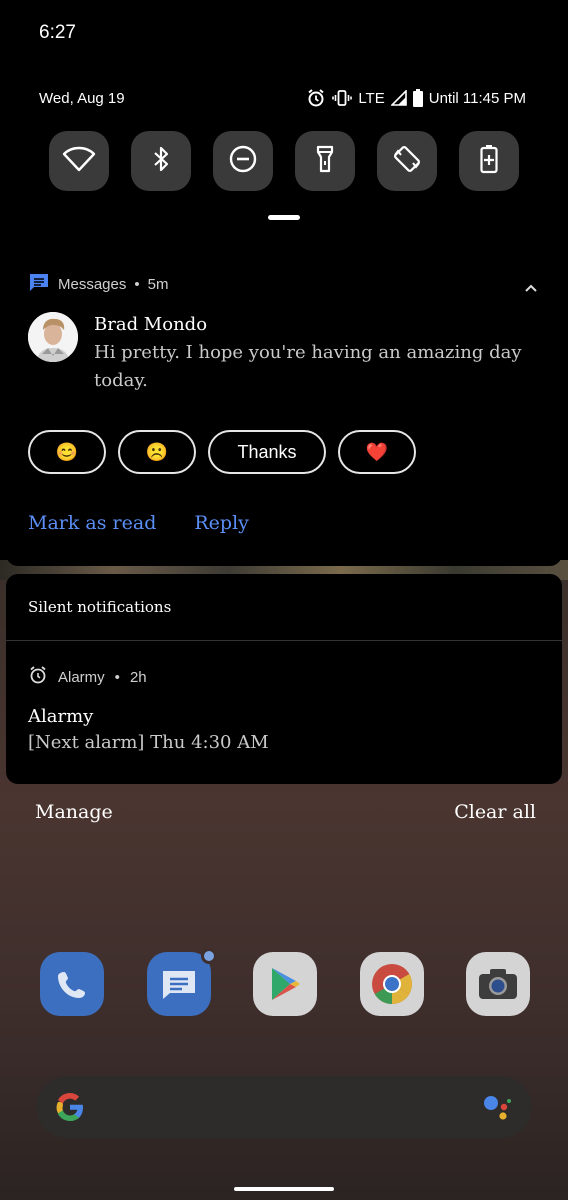 This screenshot has height=1200, width=568. I want to click on alarmy-app-name: Alarmy, so click(81, 677).